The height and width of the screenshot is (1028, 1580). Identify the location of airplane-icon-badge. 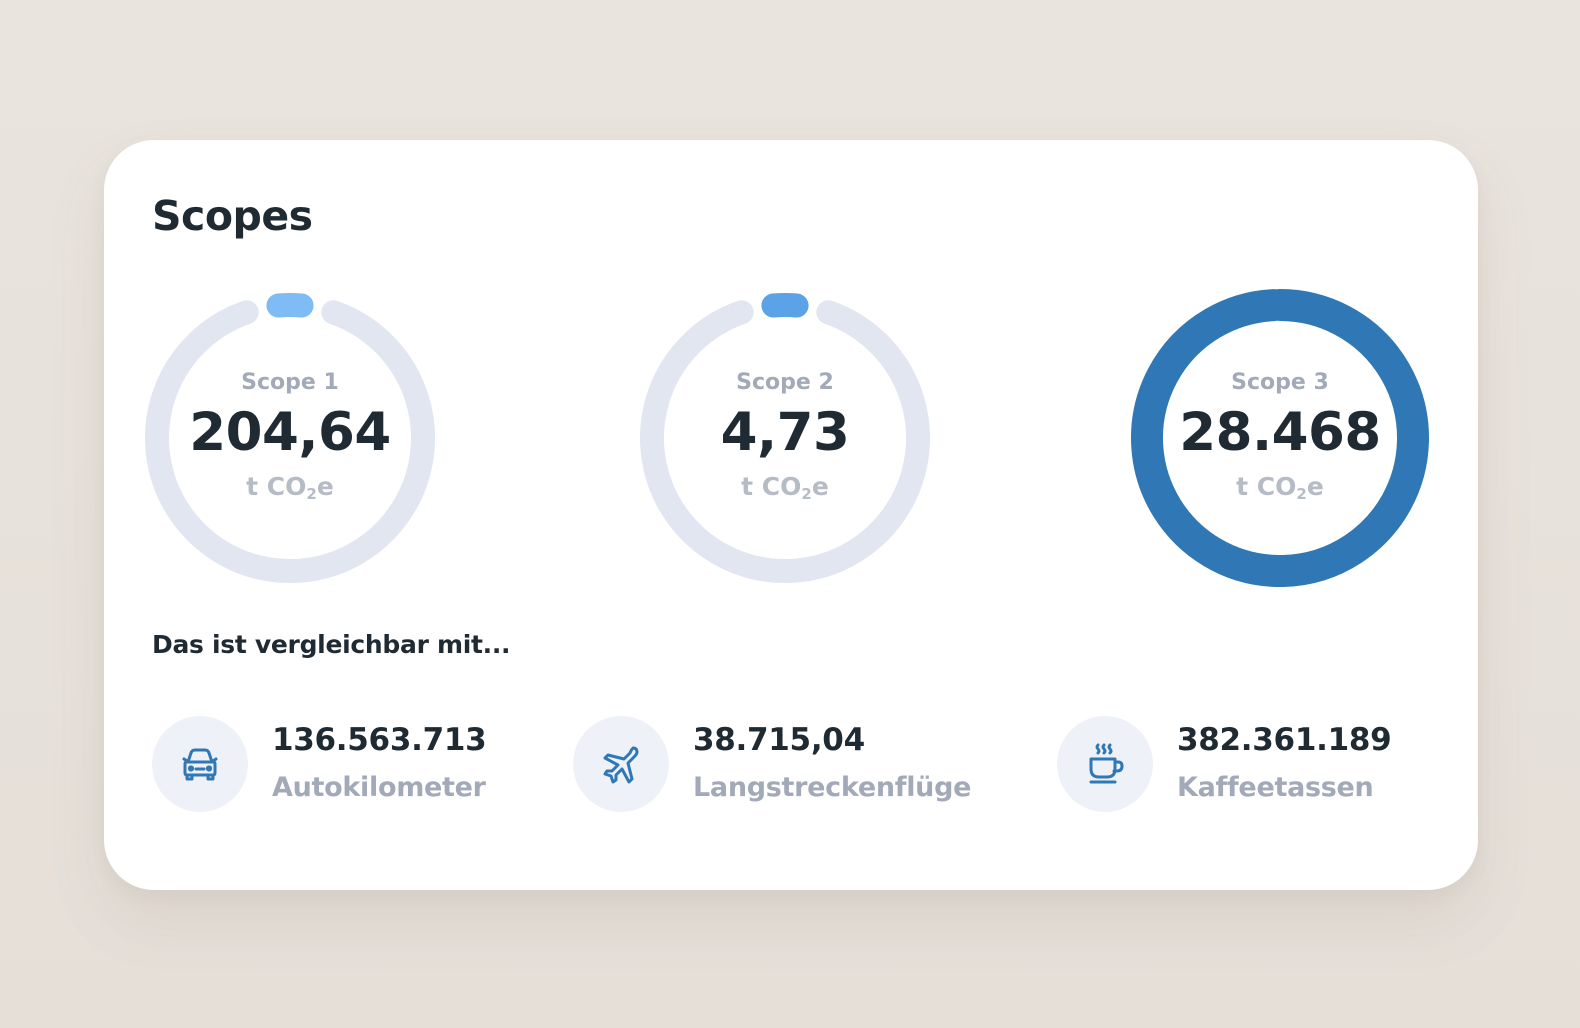
(621, 764).